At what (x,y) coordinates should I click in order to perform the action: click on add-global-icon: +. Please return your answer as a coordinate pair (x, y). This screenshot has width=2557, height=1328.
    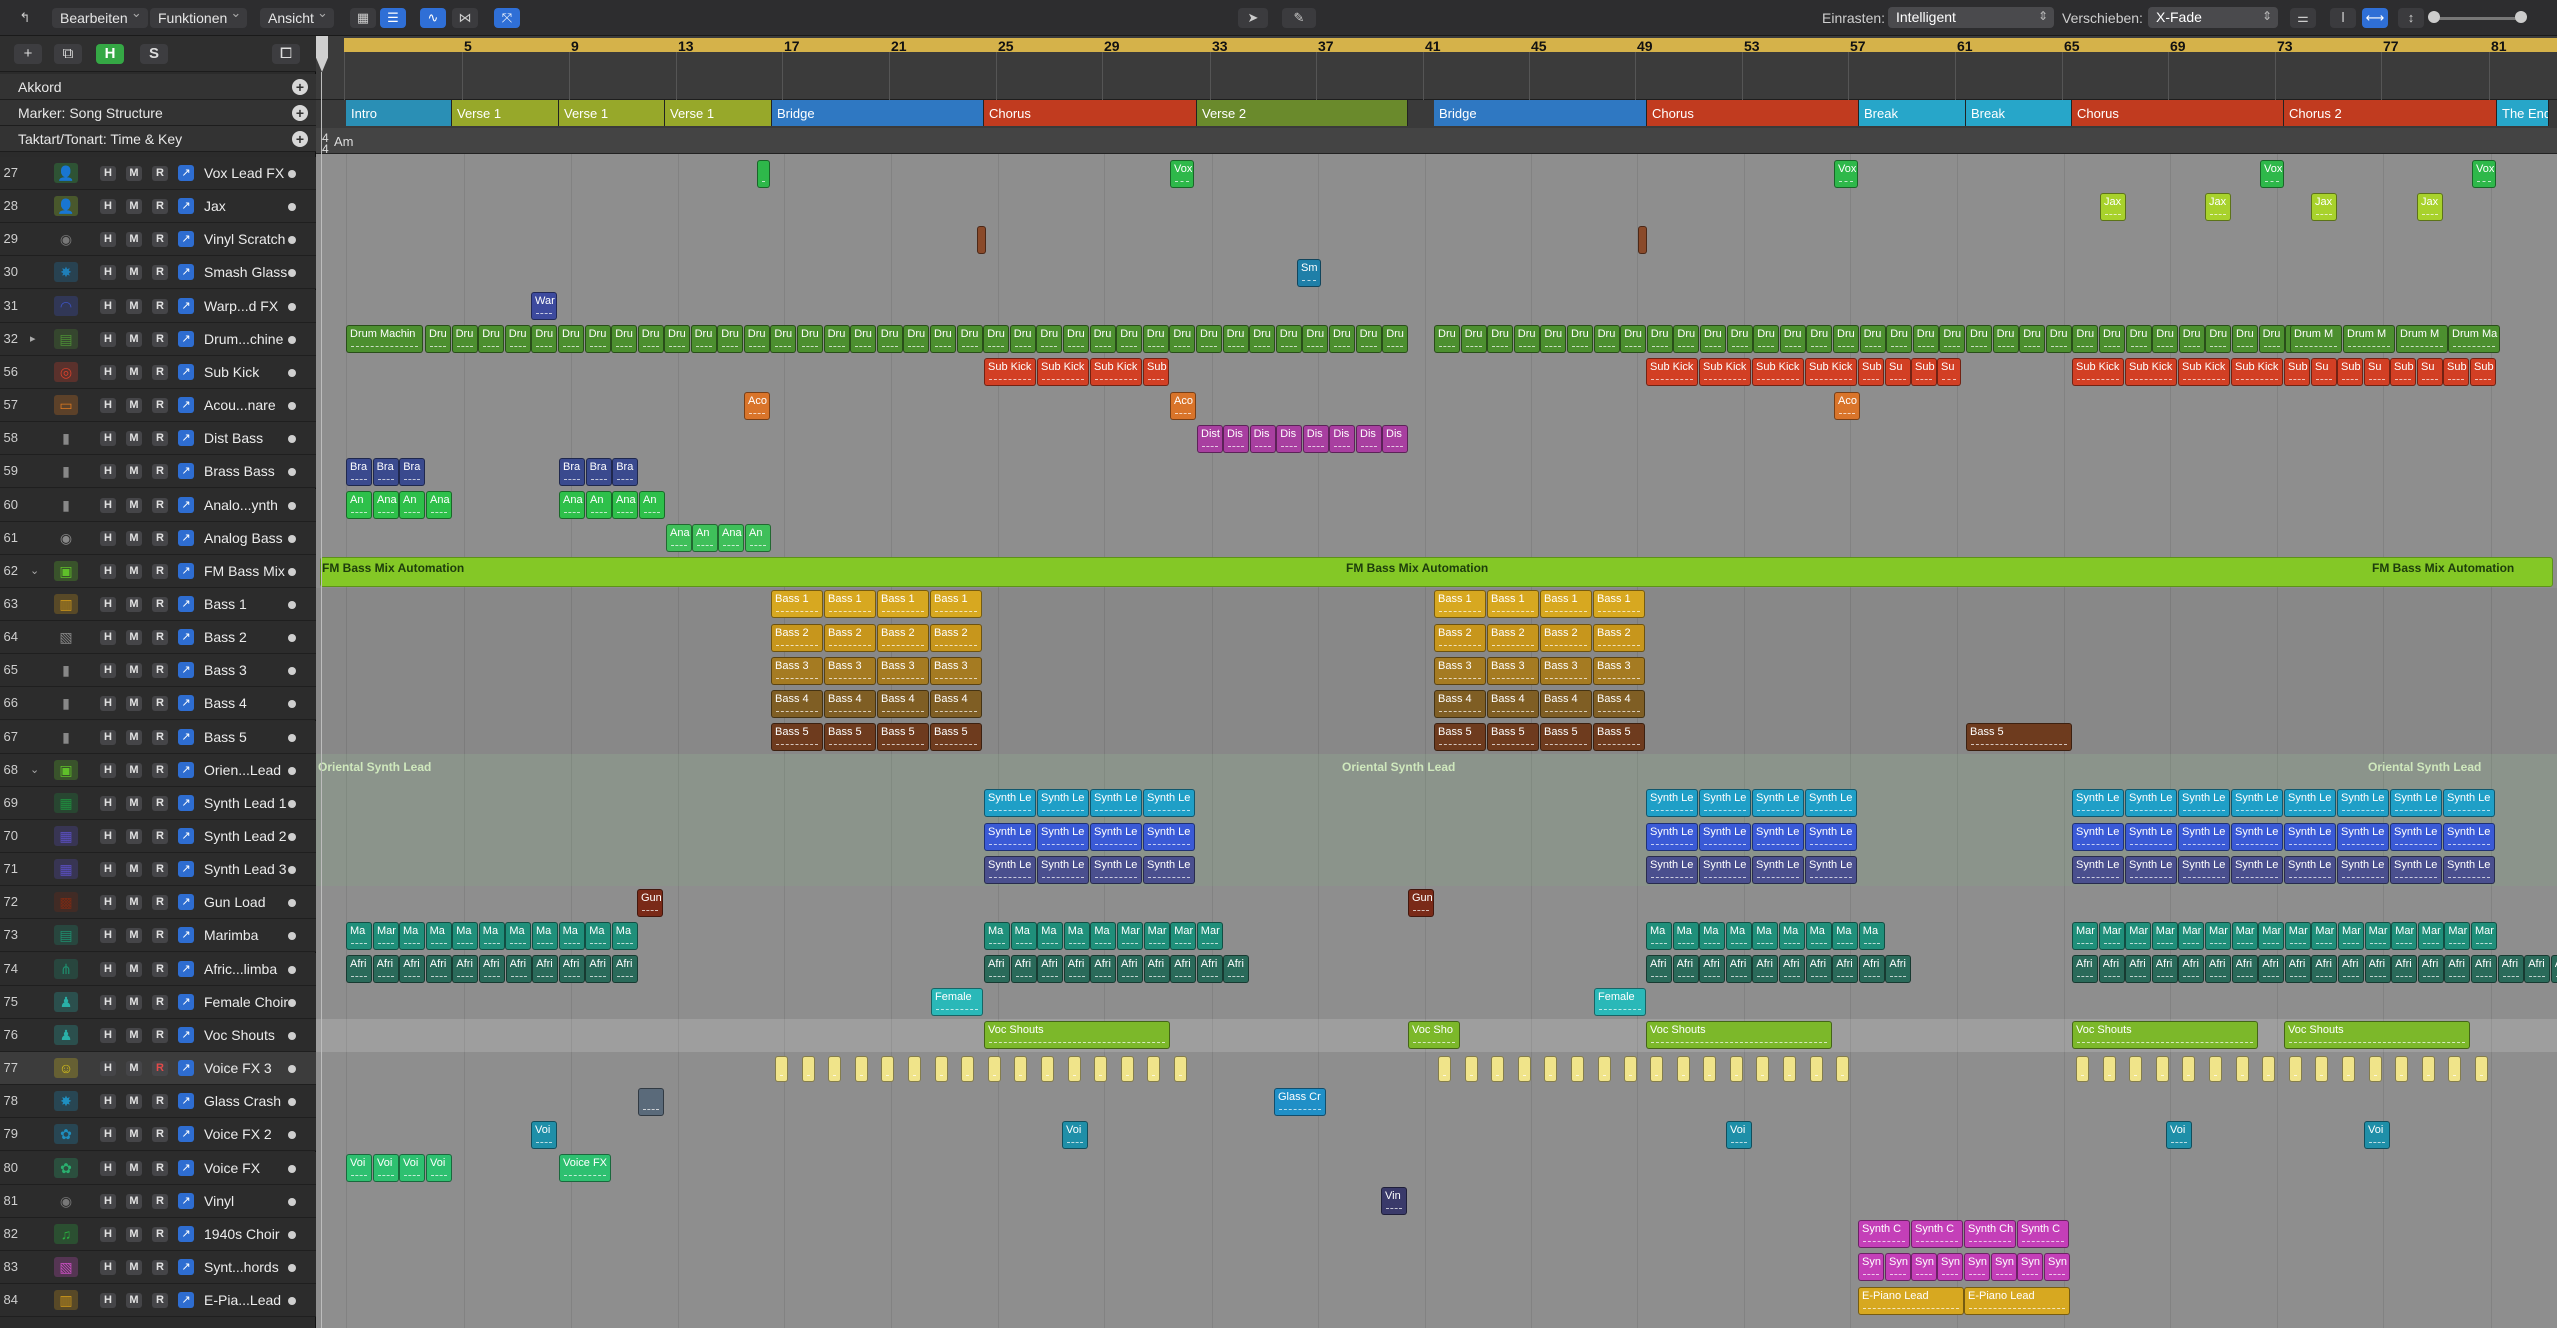
    Looking at the image, I should click on (300, 113).